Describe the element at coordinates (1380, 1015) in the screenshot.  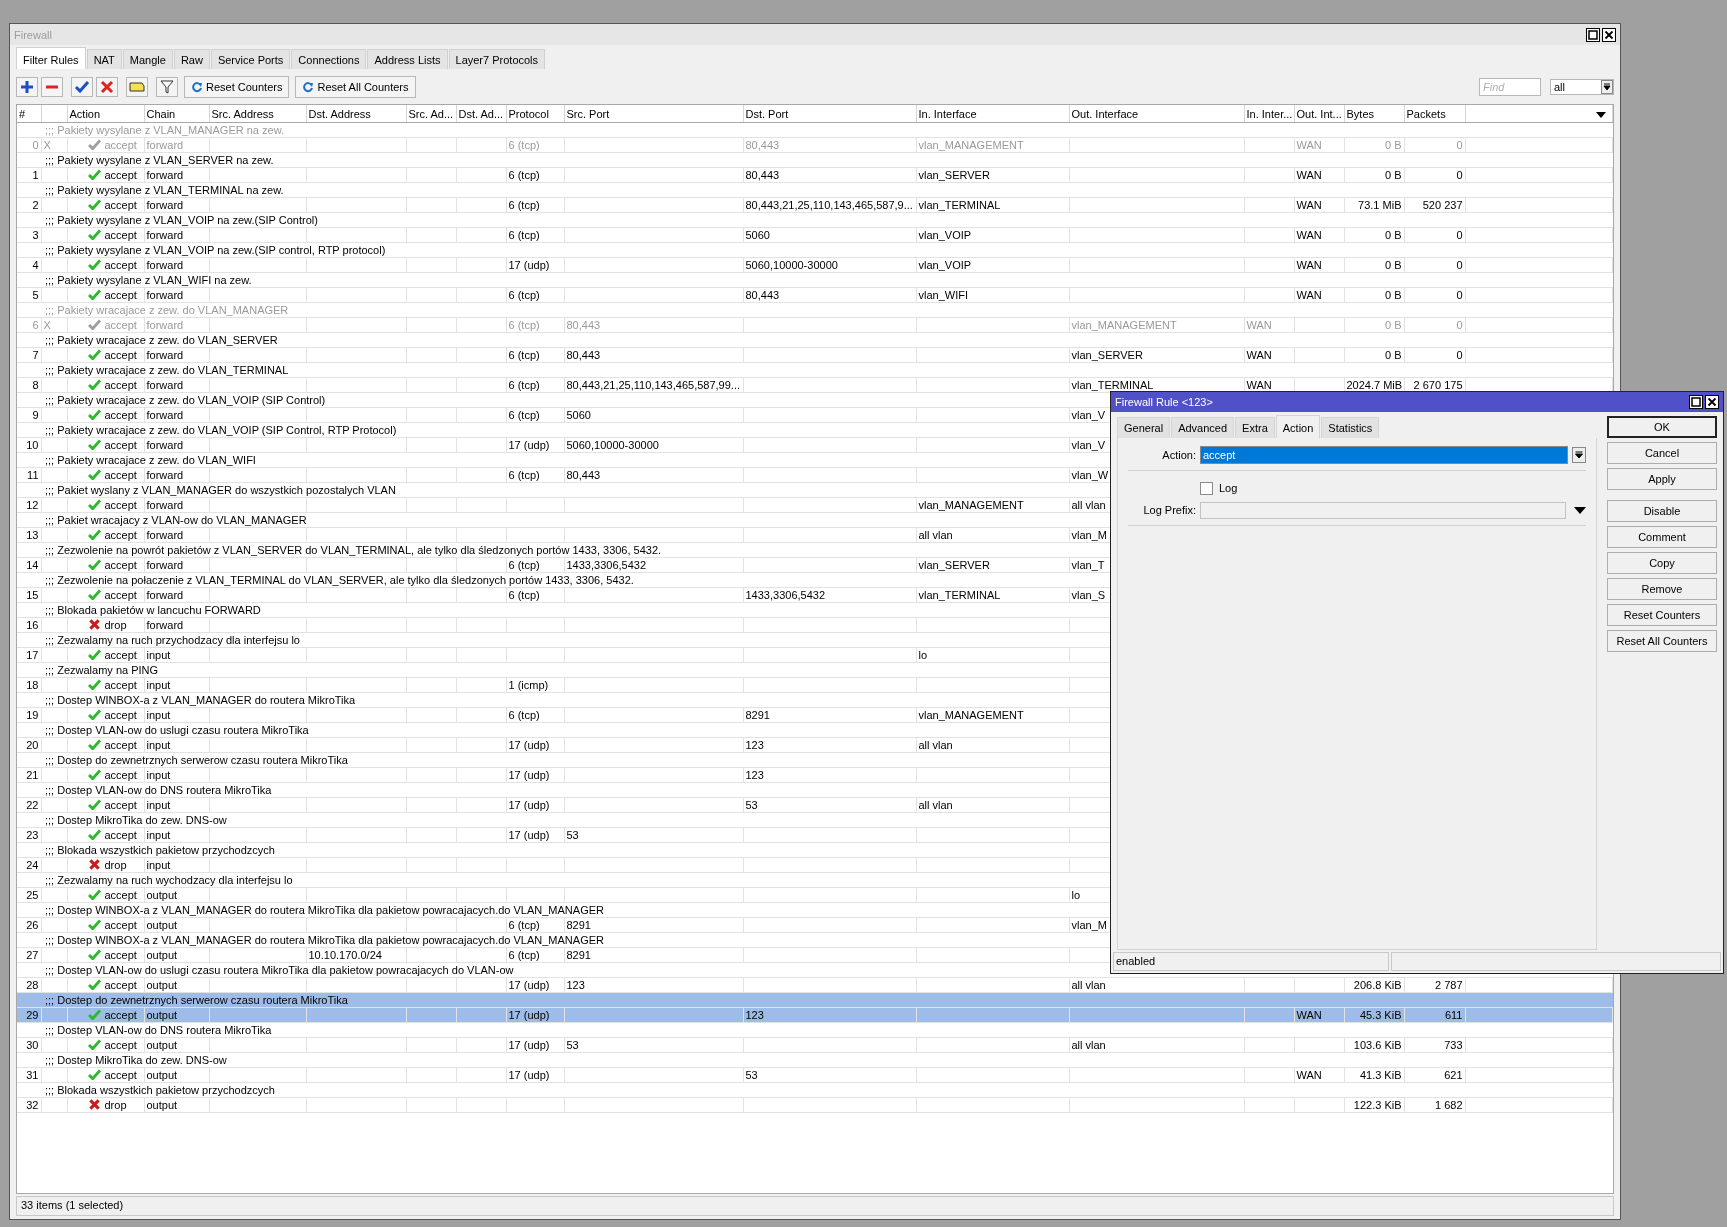
I see `table-cell: 45.3 KiB` at that location.